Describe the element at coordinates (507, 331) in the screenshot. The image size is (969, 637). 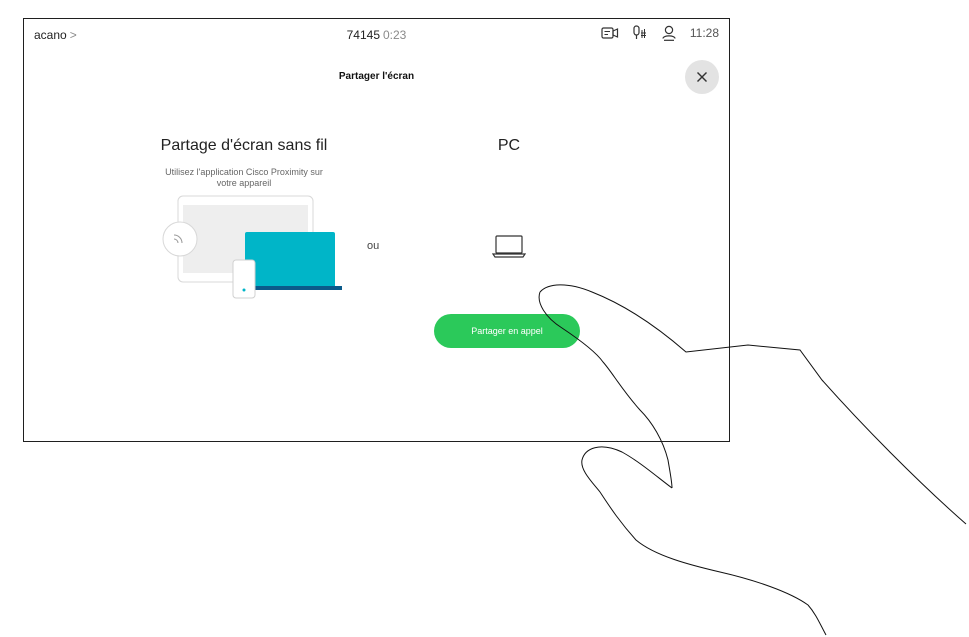
I see `share-in-call-button: Partager en appel` at that location.